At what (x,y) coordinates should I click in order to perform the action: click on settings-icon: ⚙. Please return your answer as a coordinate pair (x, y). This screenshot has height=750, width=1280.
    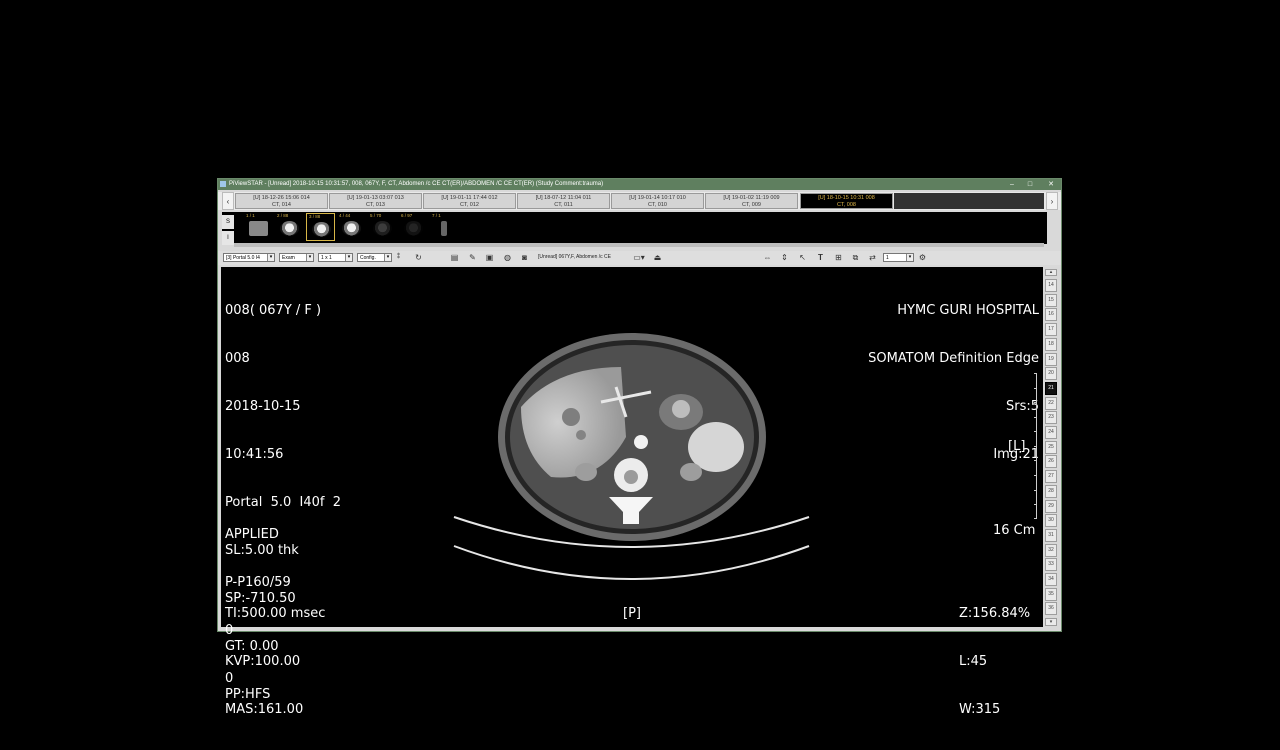
    Looking at the image, I should click on (922, 257).